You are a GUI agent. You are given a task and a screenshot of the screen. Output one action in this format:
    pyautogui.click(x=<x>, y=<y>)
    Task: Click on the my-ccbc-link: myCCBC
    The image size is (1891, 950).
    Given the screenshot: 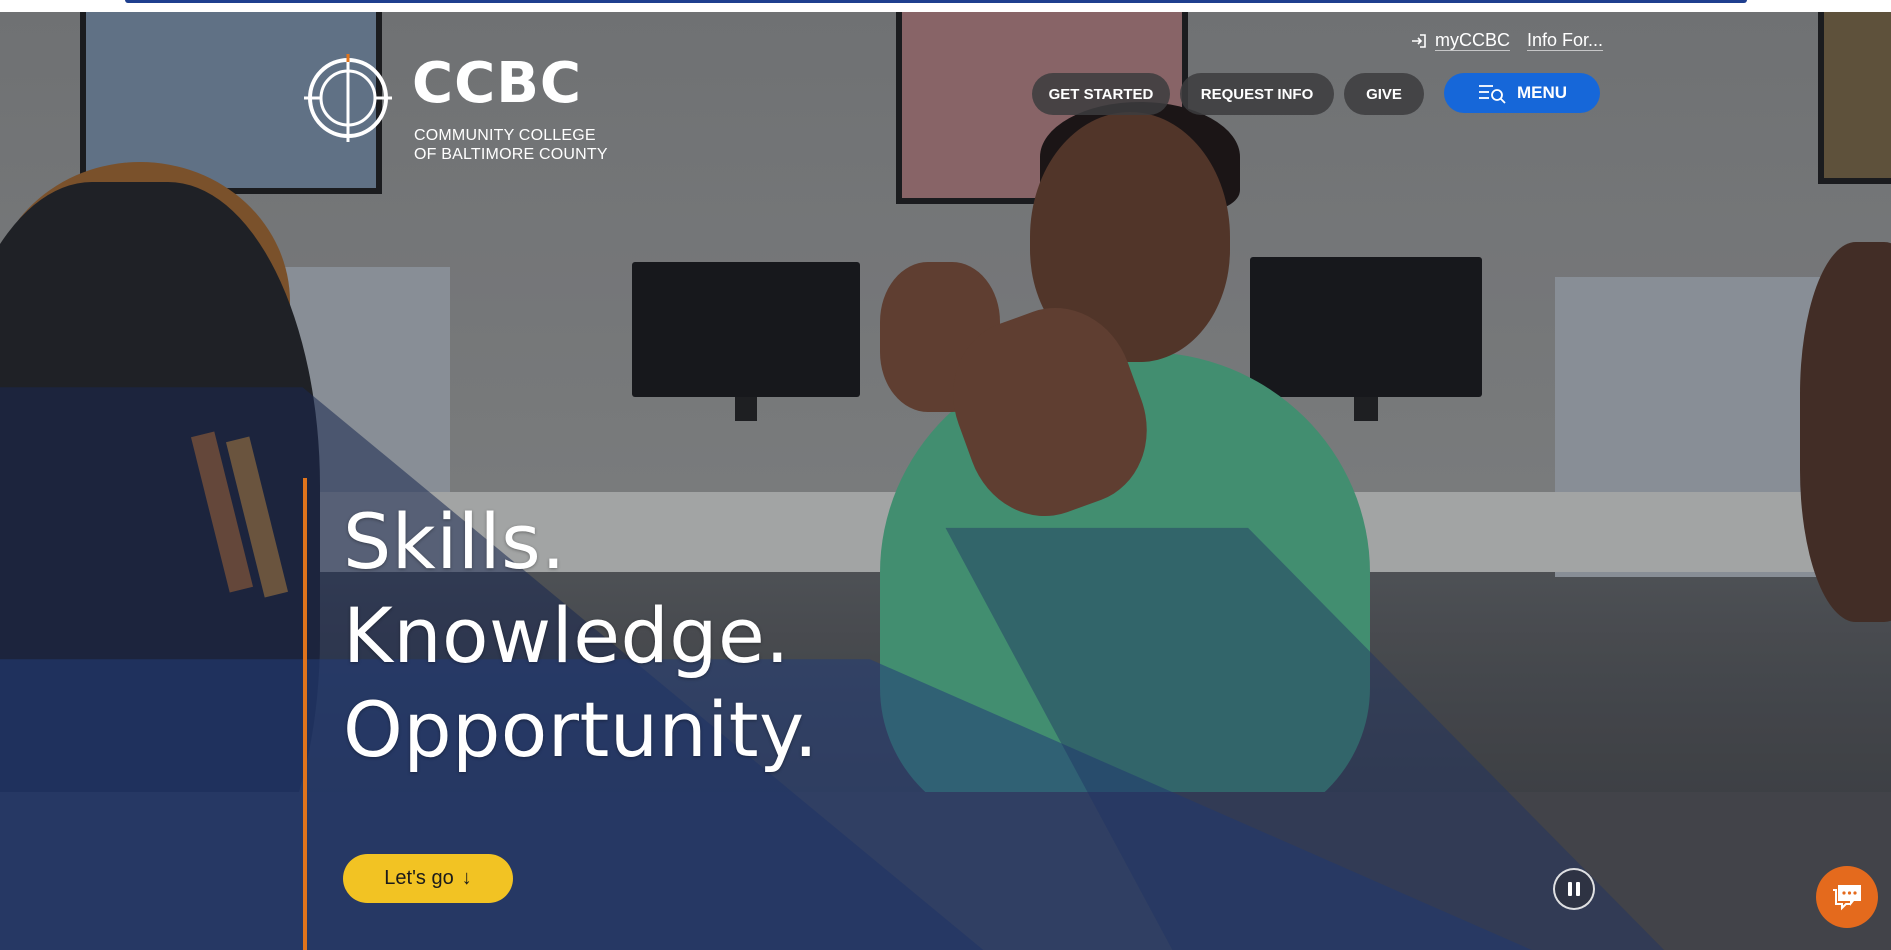 What is the action you would take?
    pyautogui.click(x=1460, y=40)
    